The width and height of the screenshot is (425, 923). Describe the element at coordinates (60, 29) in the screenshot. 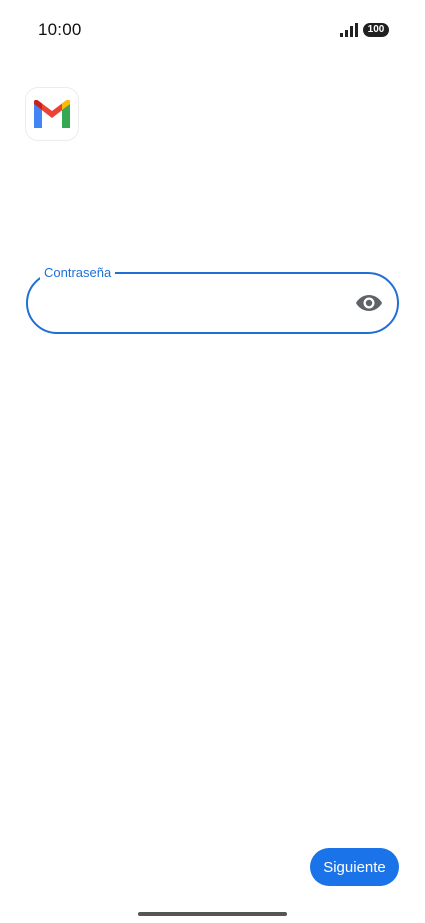

I see `status-time: 10:00` at that location.